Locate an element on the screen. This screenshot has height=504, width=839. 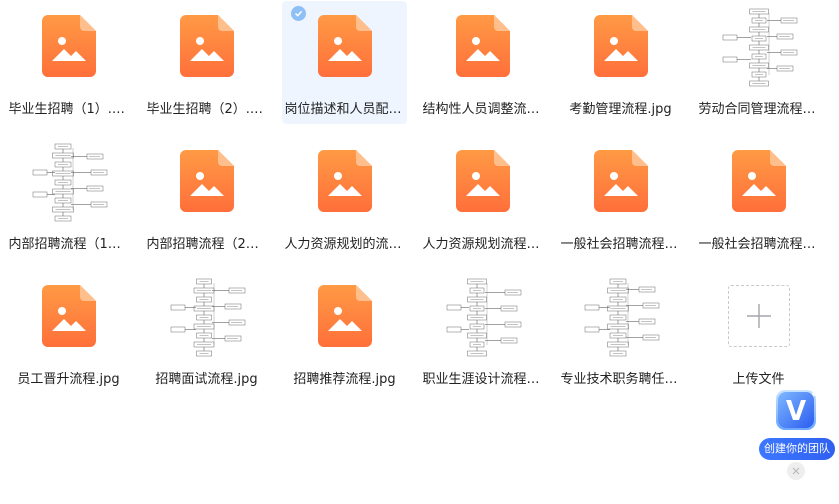
upload-file-button: 上传文件 is located at coordinates (758, 332).